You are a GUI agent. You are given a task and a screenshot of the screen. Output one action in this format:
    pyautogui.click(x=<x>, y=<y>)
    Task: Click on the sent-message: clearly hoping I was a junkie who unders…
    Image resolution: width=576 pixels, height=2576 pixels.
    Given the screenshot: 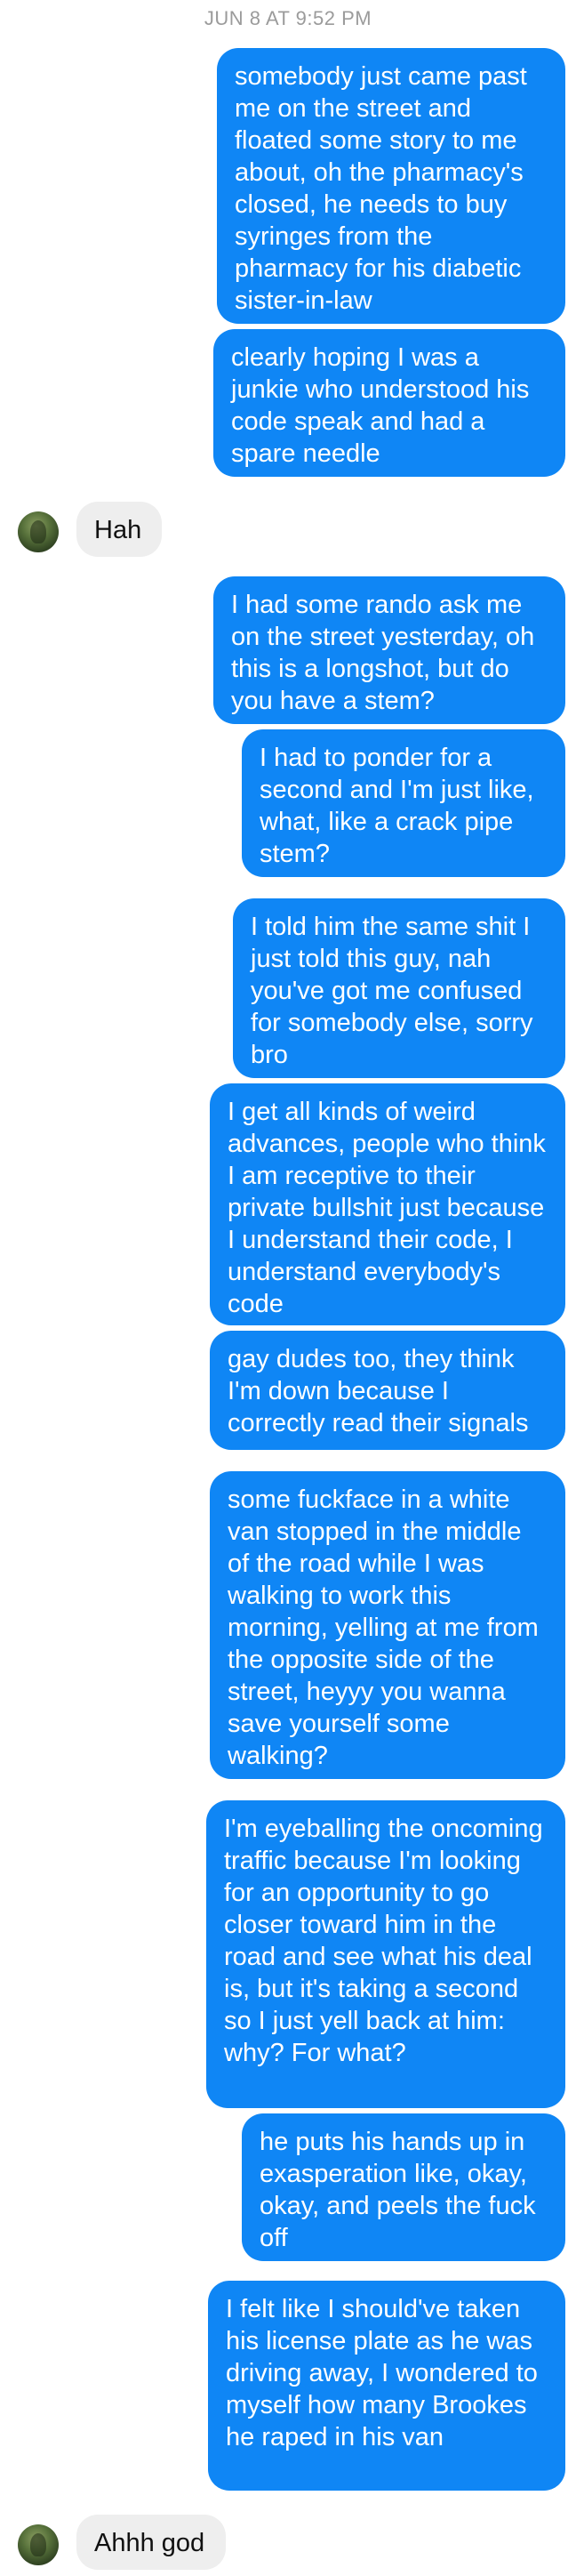 What is the action you would take?
    pyautogui.click(x=389, y=403)
    